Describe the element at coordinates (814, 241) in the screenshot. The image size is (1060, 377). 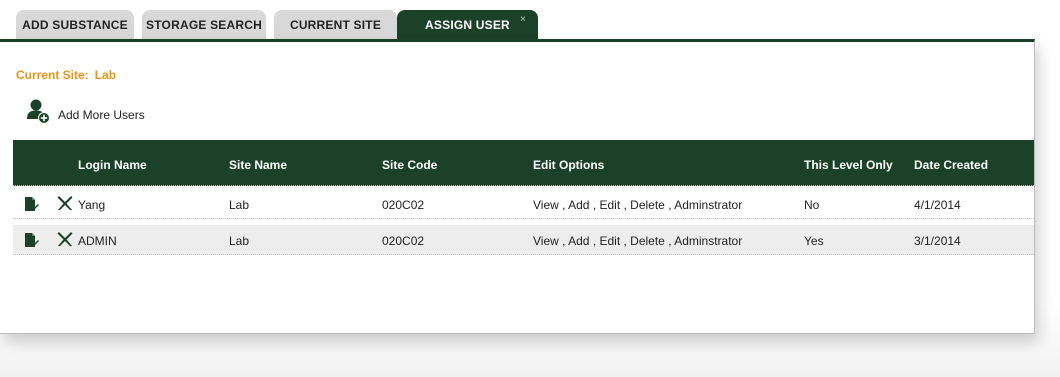
I see `cell-this-level-only: Yes` at that location.